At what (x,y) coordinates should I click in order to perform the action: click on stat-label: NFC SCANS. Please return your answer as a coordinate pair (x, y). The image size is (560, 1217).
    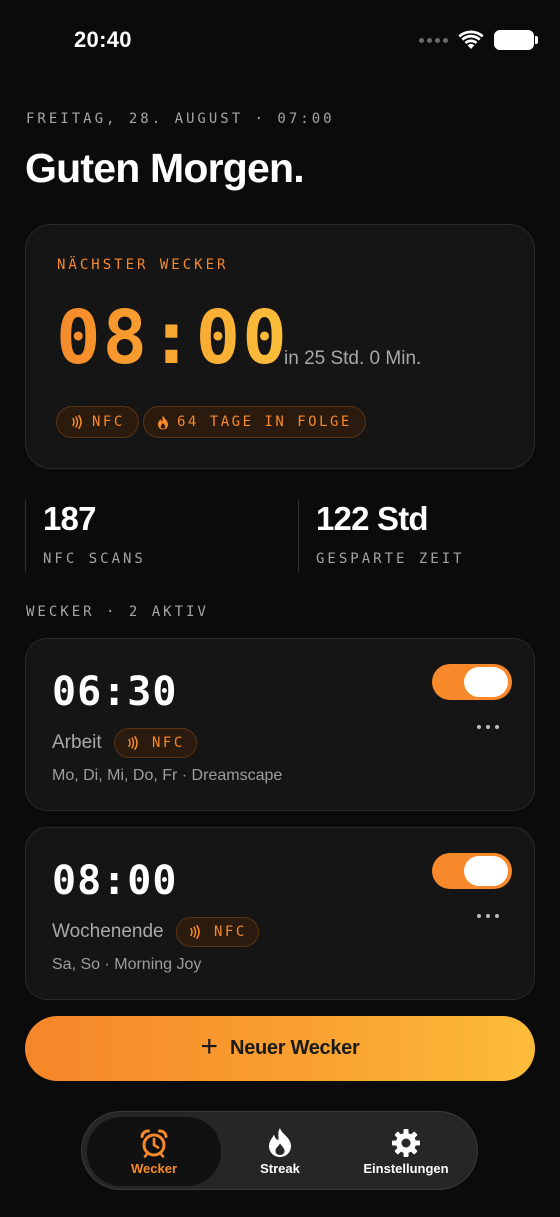
    Looking at the image, I should click on (94, 559).